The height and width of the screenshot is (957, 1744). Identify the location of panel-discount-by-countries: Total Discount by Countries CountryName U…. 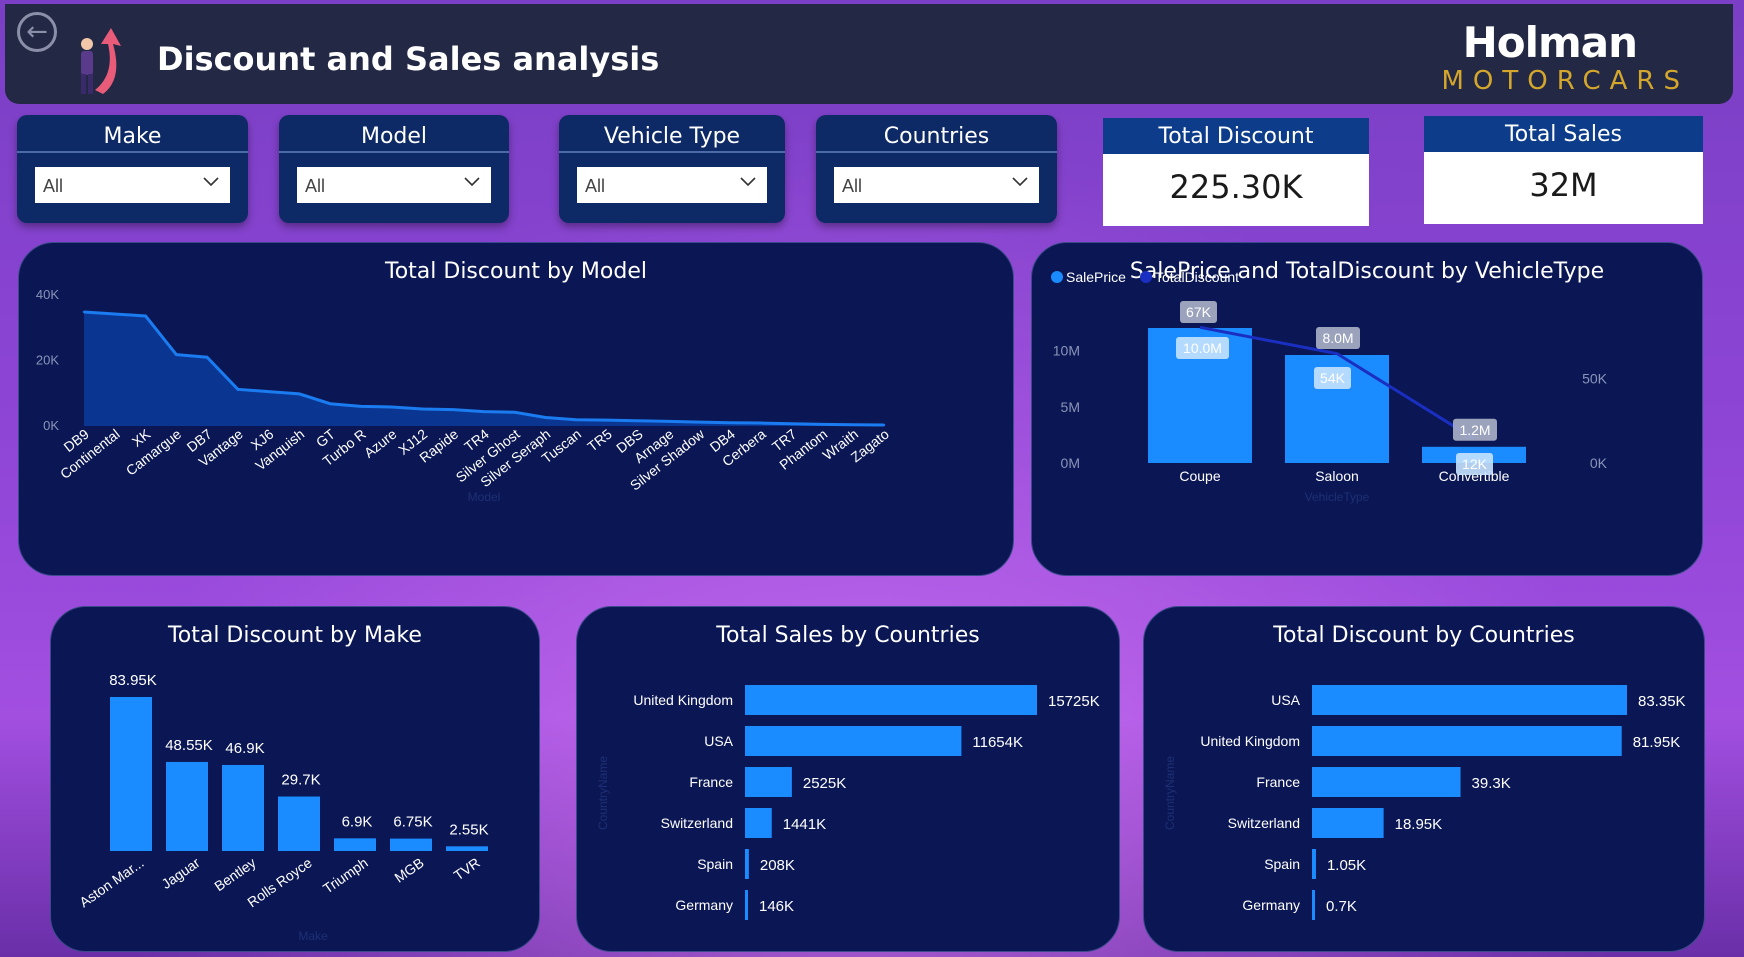
(1424, 779).